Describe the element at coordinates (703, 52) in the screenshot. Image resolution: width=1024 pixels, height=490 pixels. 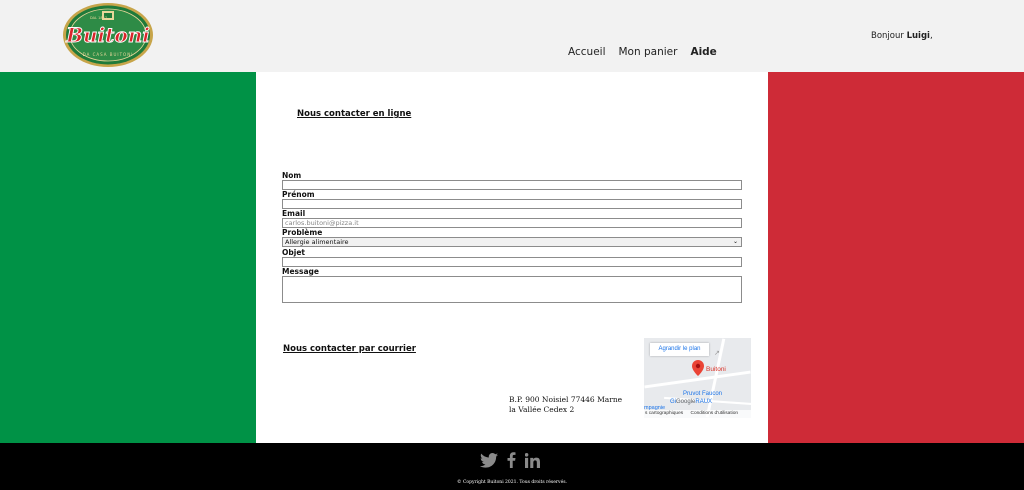
I see `nav-aide: Aide` at that location.